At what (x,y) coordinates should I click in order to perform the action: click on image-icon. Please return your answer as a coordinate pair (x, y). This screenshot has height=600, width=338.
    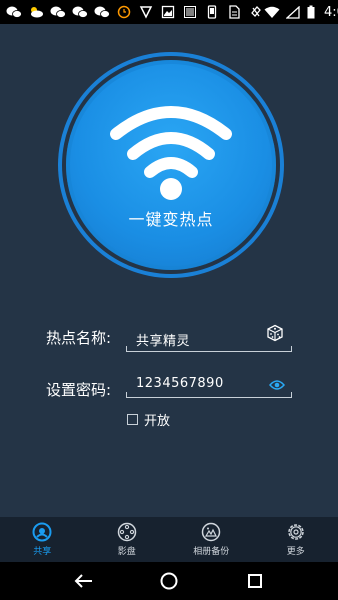
    Looking at the image, I should click on (168, 12).